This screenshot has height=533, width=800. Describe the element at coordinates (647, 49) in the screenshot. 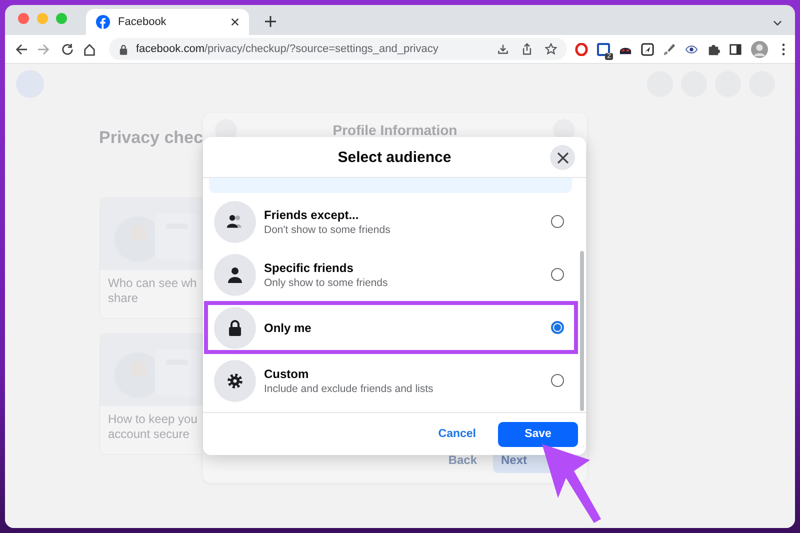

I see `send-icon` at that location.